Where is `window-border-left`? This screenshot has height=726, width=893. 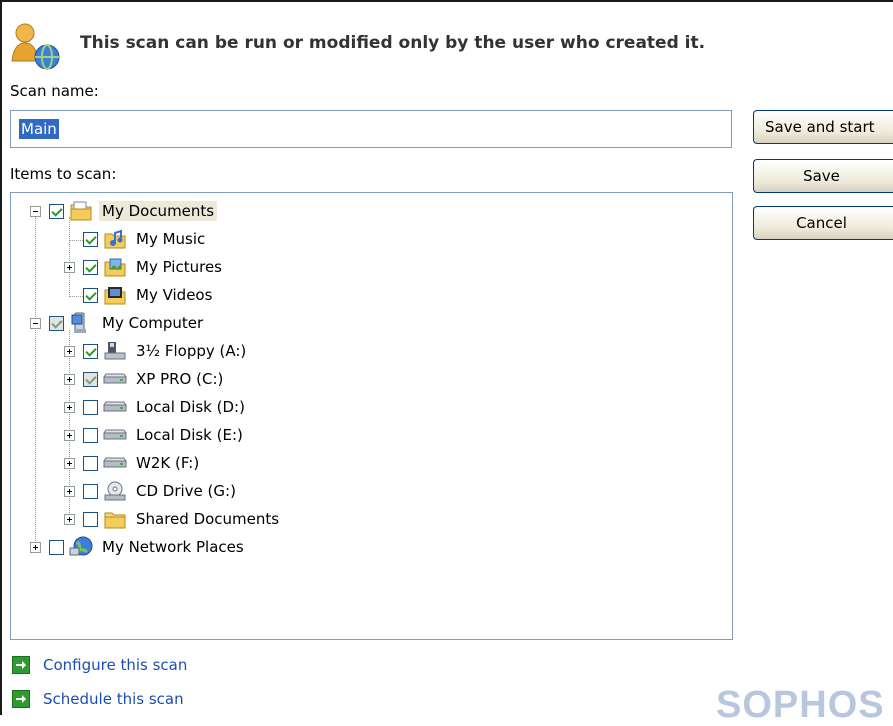
window-border-left is located at coordinates (1, 357).